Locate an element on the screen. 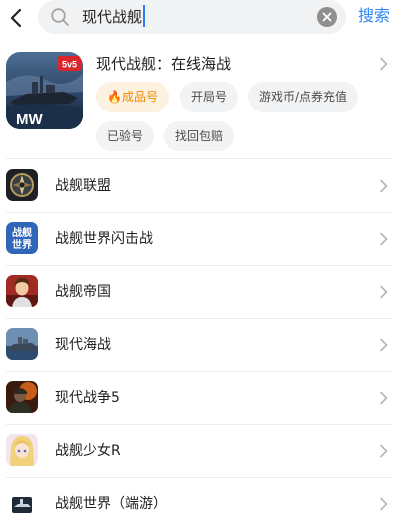  tag-label: 找回包赔 is located at coordinates (199, 136).